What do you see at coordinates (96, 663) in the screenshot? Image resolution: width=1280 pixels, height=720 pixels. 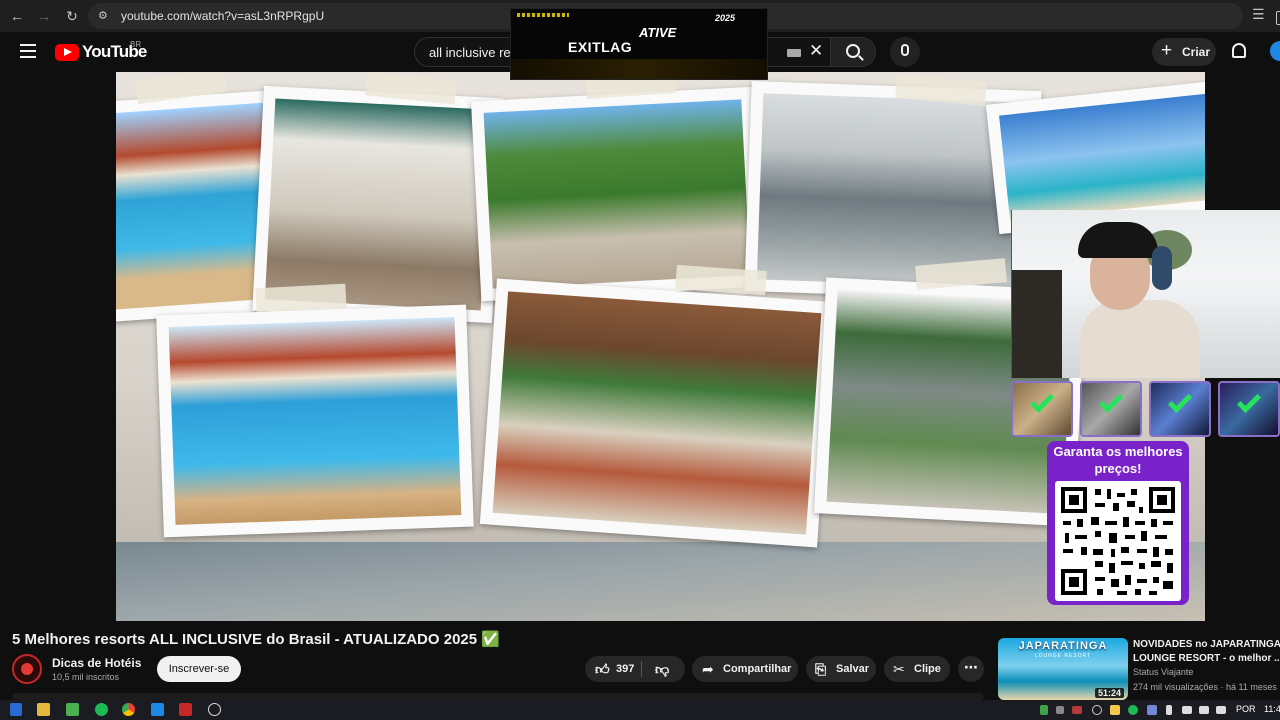 I see `channel-name: Dicas de Hotéis` at bounding box center [96, 663].